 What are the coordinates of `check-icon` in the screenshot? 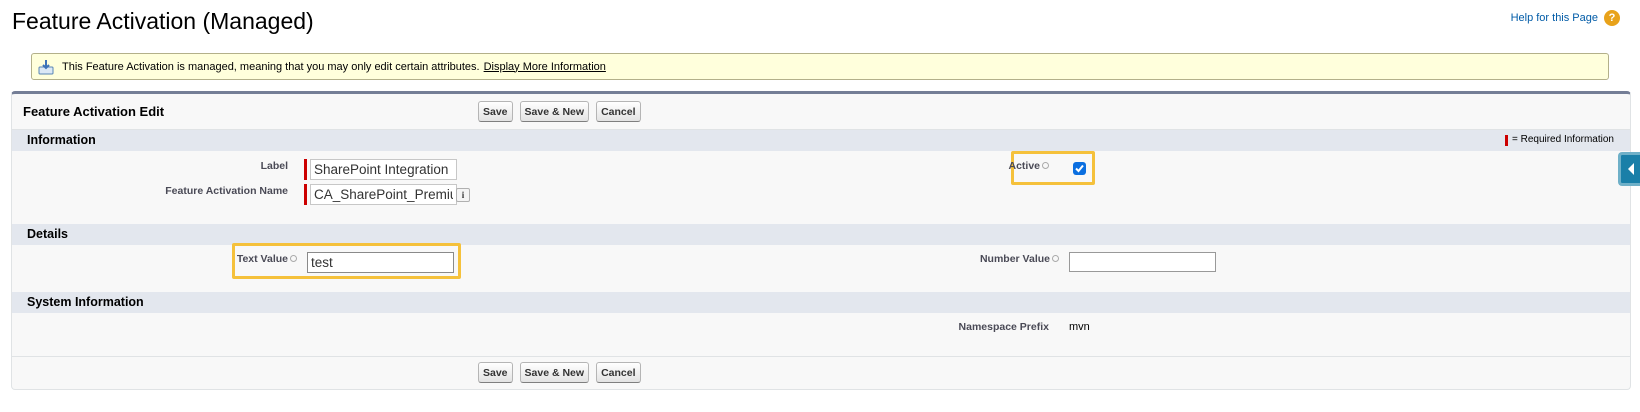 It's located at (1079, 168).